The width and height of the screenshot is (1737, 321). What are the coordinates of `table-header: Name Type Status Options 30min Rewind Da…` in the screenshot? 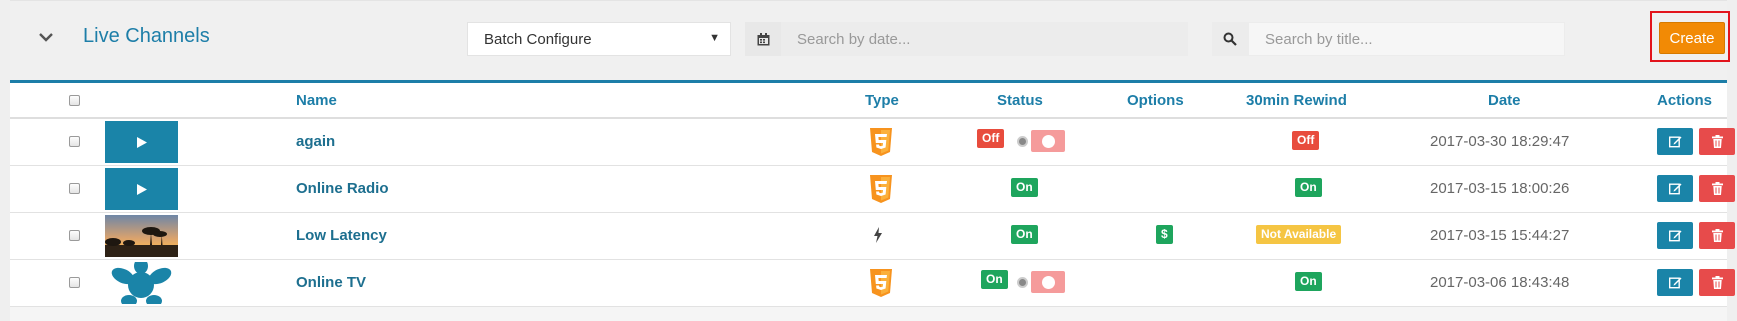 It's located at (868, 101).